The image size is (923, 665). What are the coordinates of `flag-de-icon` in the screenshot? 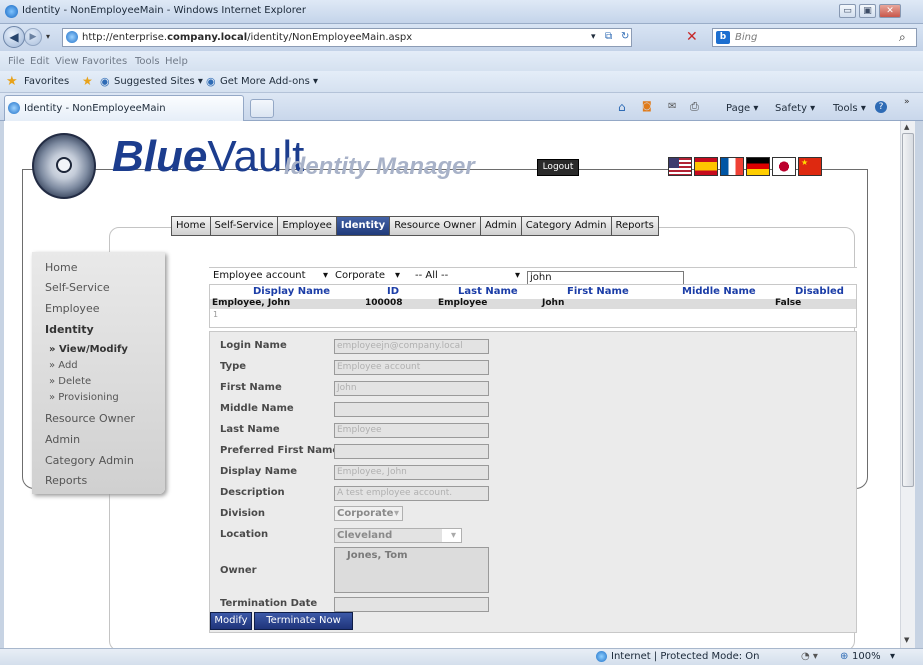 It's located at (758, 166).